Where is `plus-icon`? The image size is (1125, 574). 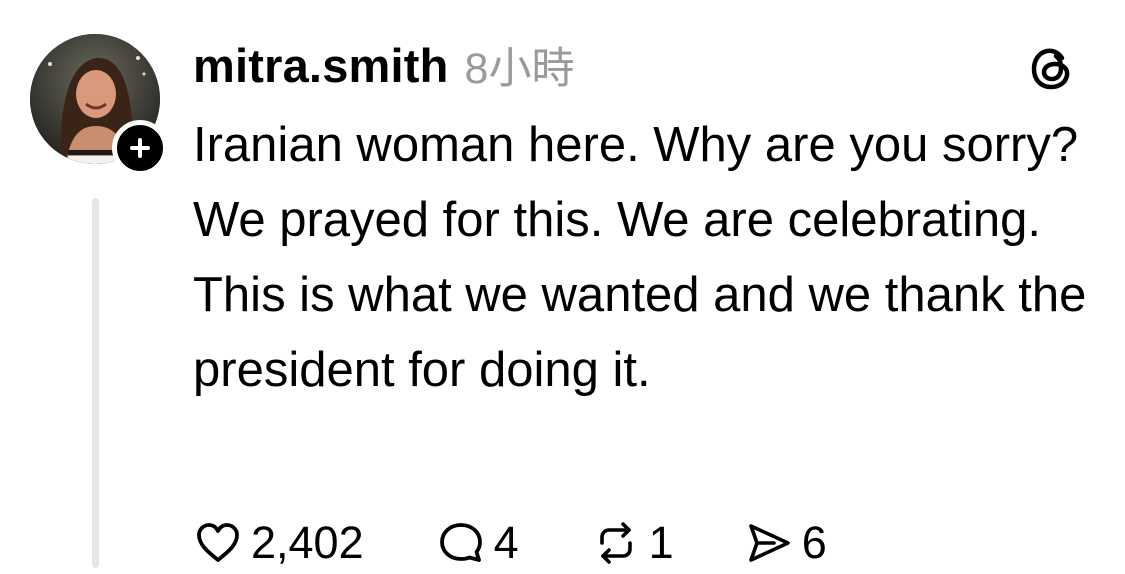
plus-icon is located at coordinates (140, 148).